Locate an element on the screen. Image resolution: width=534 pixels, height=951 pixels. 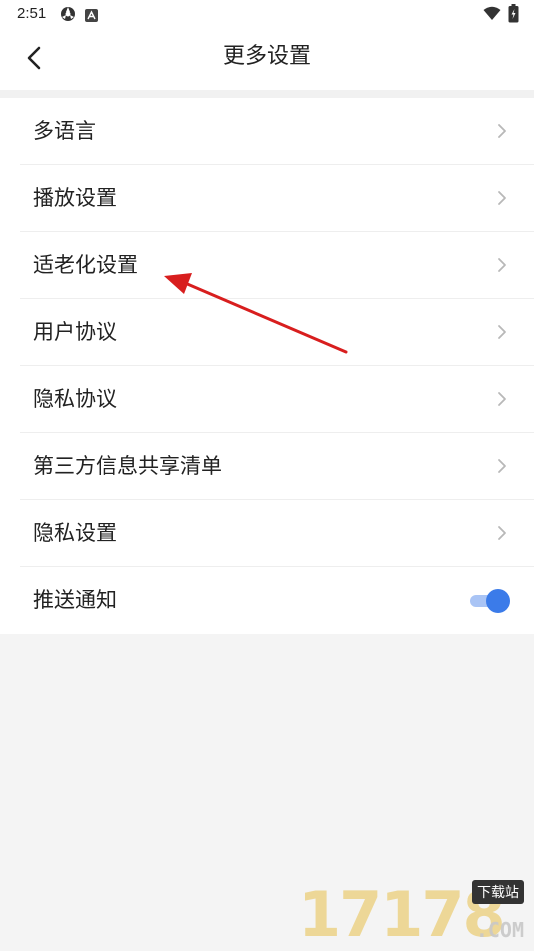
settings-item-label: 第三方信息共享清单 is located at coordinates (127, 466).